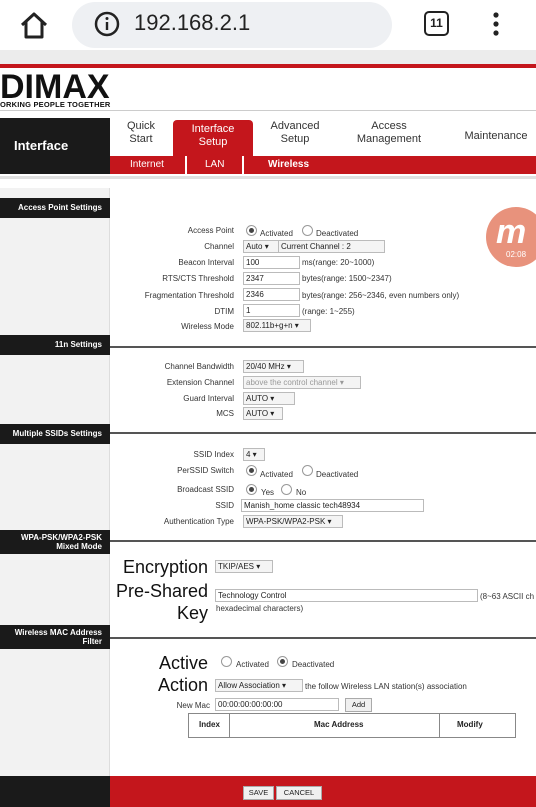 Image resolution: width=536 pixels, height=807 pixels. I want to click on rts-label: RTS/CTS Threshold, so click(198, 278).